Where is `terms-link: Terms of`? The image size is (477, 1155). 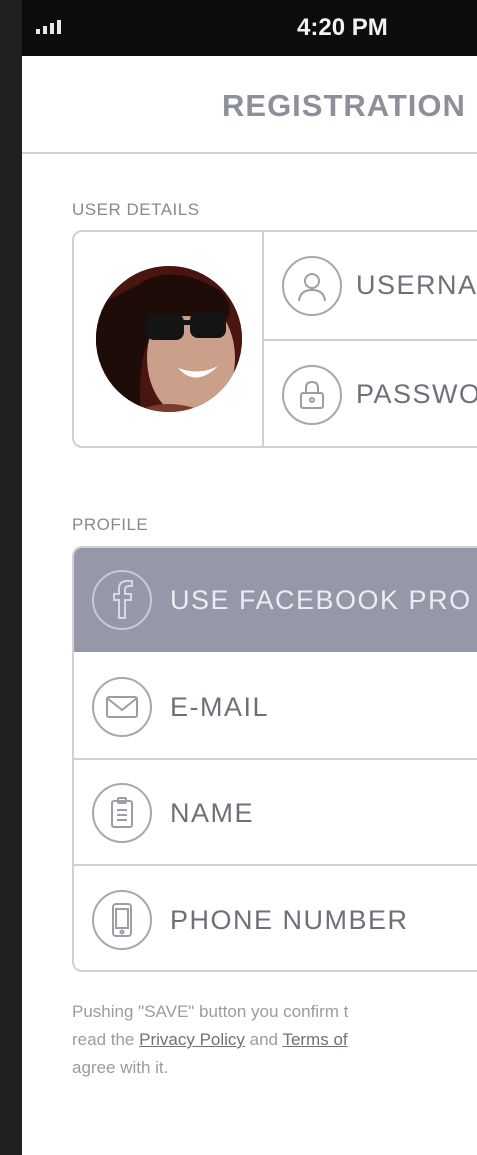
terms-link: Terms of is located at coordinates (314, 1039).